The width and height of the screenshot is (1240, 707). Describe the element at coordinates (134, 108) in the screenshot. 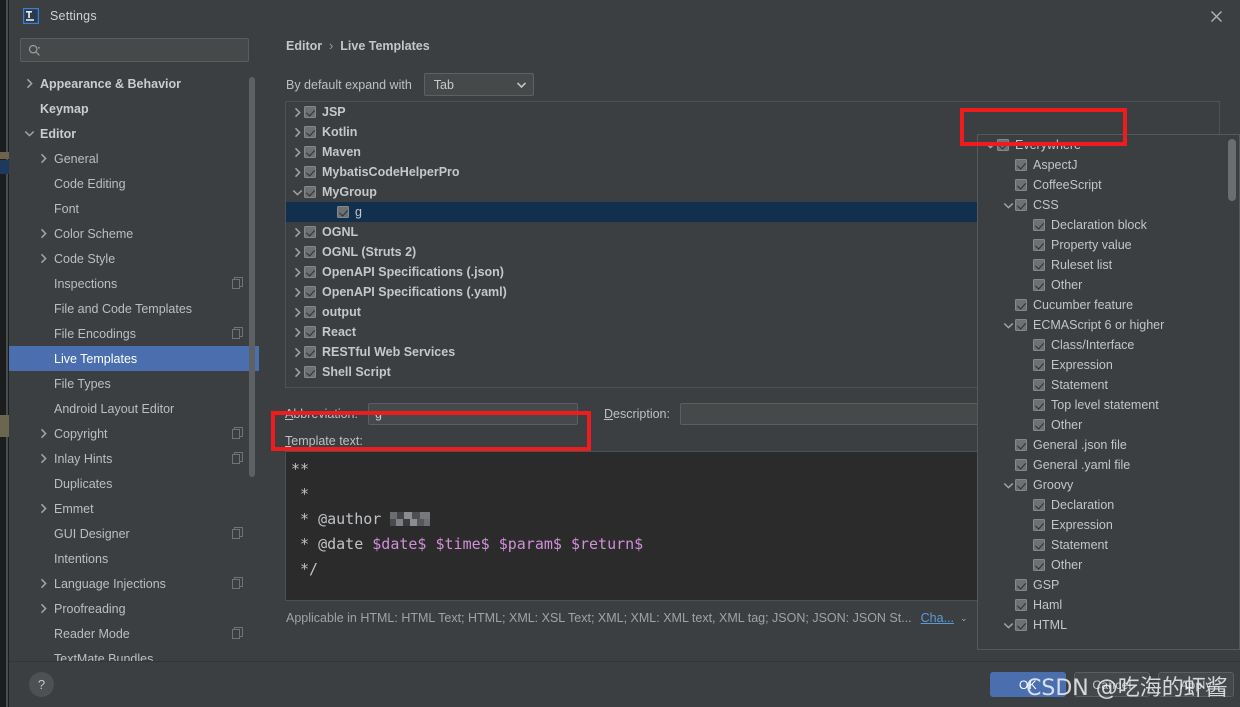

I see `sidebar-item-keymap: Keymap` at that location.